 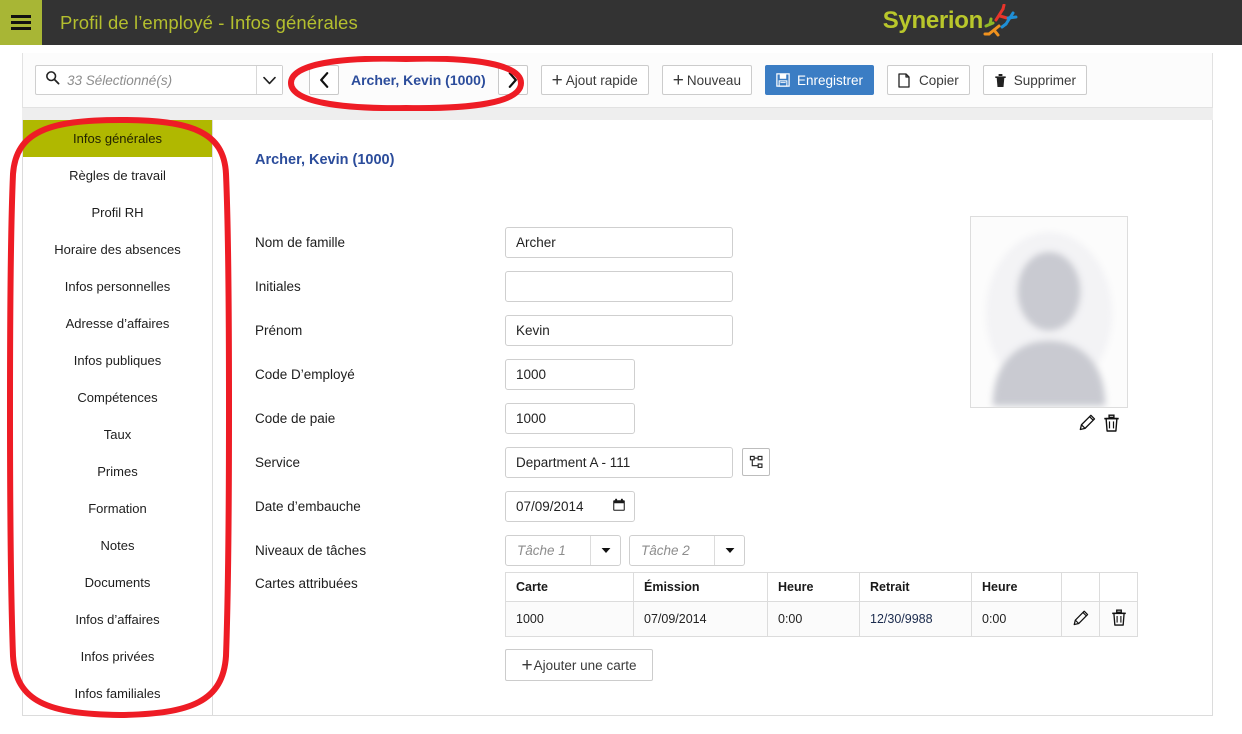 I want to click on row-delete-button, so click(x=1118, y=619).